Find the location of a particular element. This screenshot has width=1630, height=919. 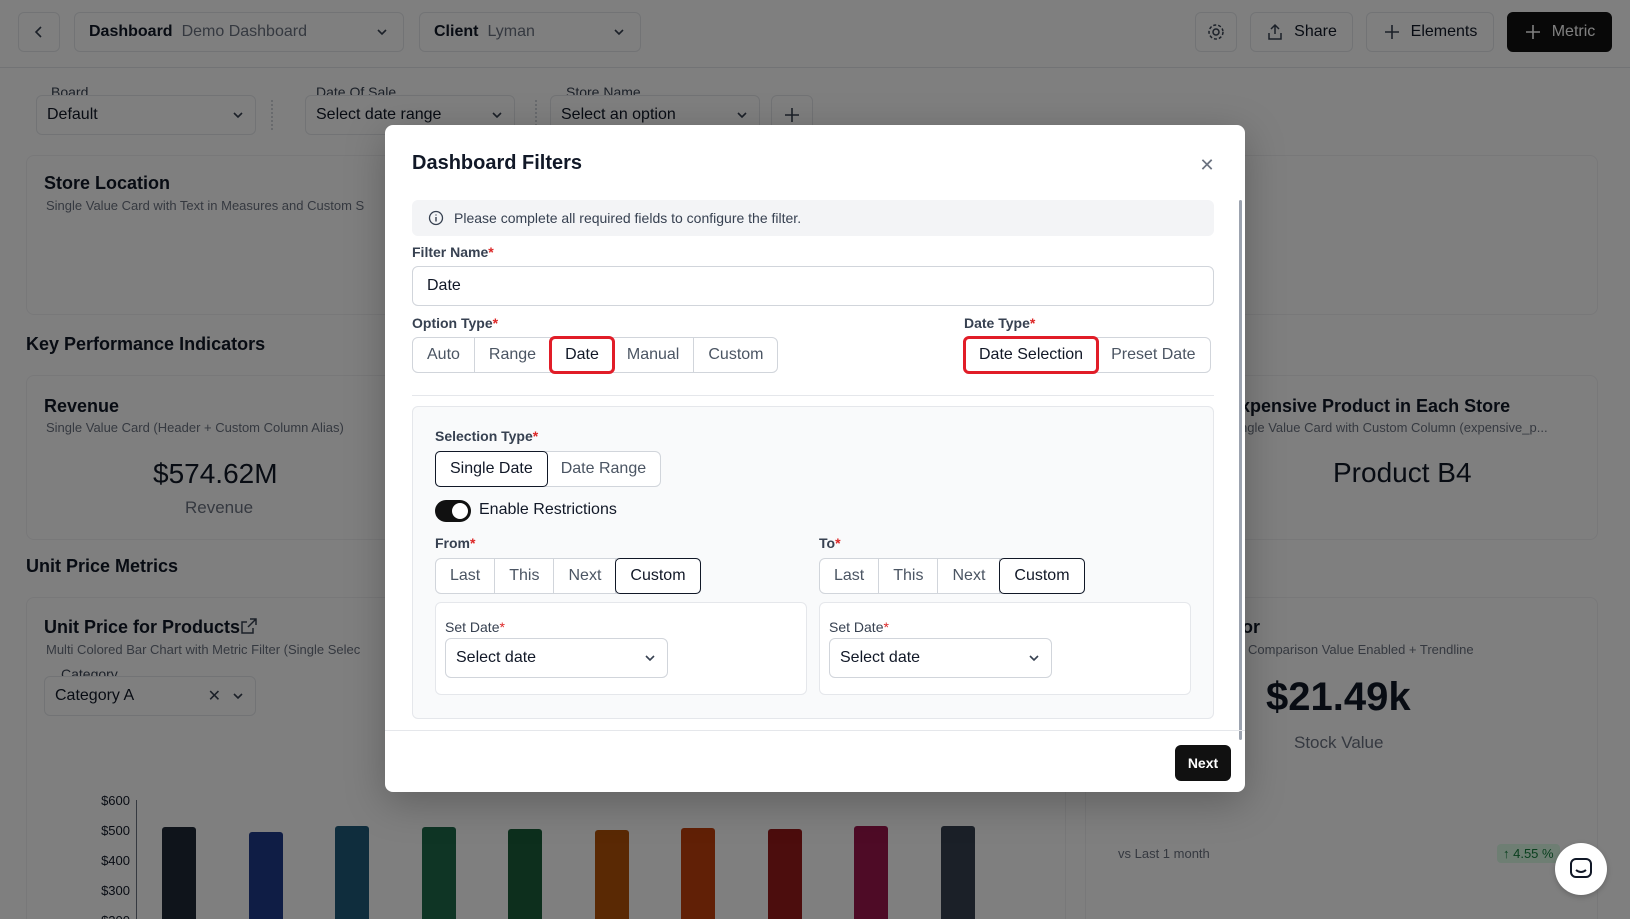

to-set-date-label: Set Date* is located at coordinates (859, 627).